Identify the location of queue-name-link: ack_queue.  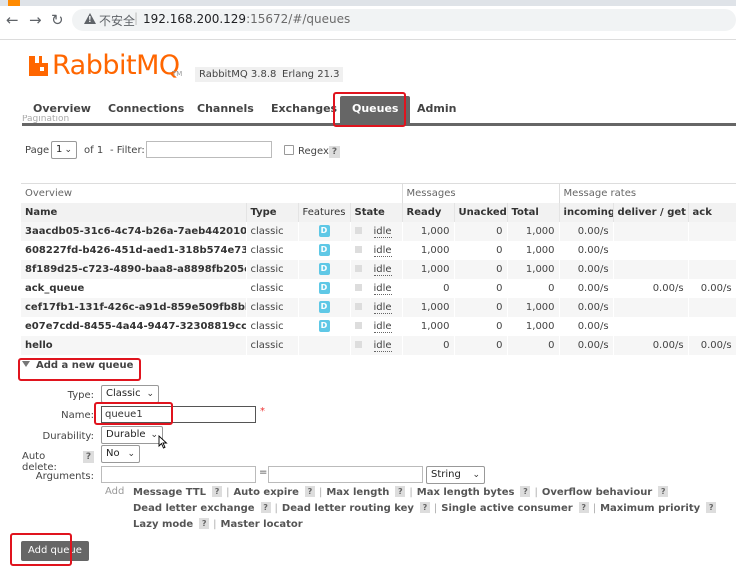
(54, 288).